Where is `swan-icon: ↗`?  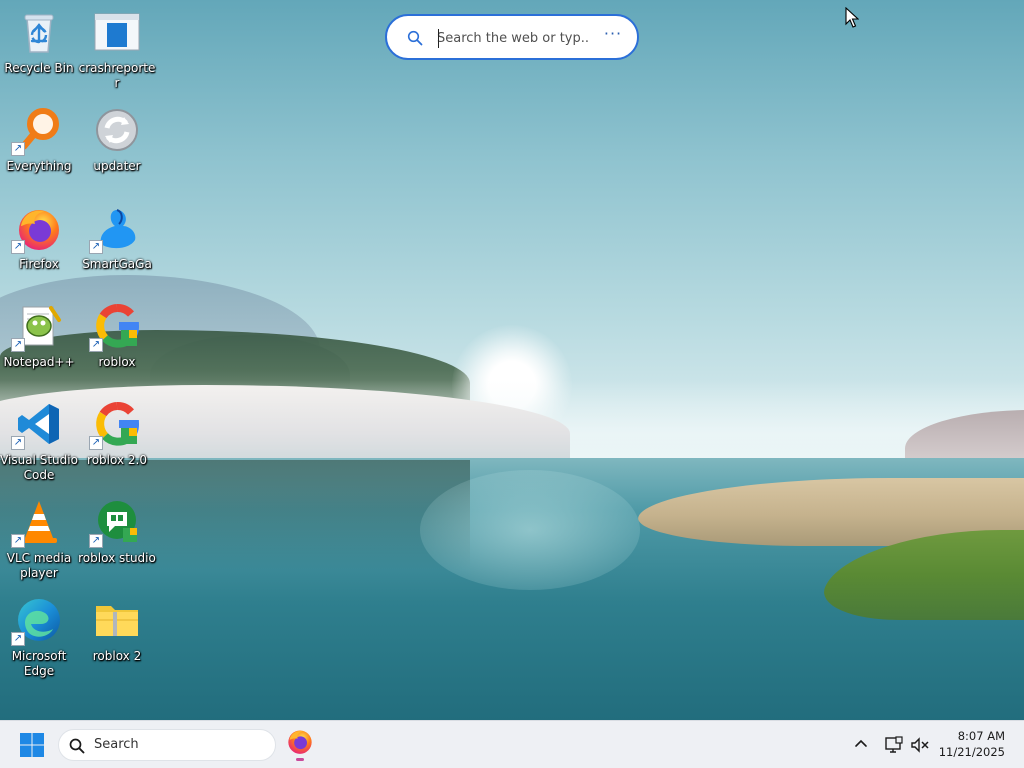
swan-icon: ↗ is located at coordinates (115, 229).